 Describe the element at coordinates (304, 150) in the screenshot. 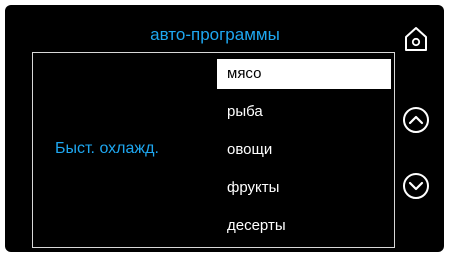

I see `list-item-vegetables: овощи` at that location.